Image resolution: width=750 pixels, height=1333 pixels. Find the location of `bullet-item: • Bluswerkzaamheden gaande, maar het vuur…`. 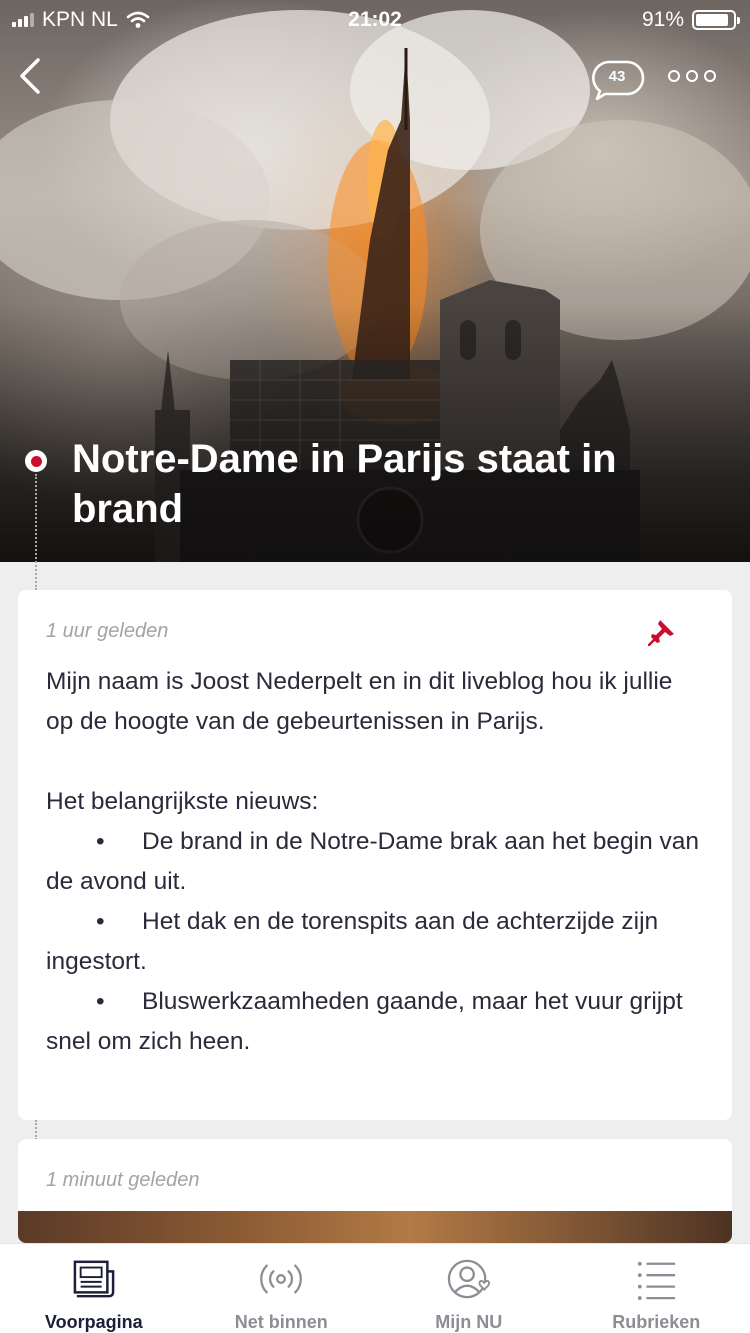

bullet-item: • Bluswerkzaamheden gaande, maar het vuur… is located at coordinates (364, 1021).